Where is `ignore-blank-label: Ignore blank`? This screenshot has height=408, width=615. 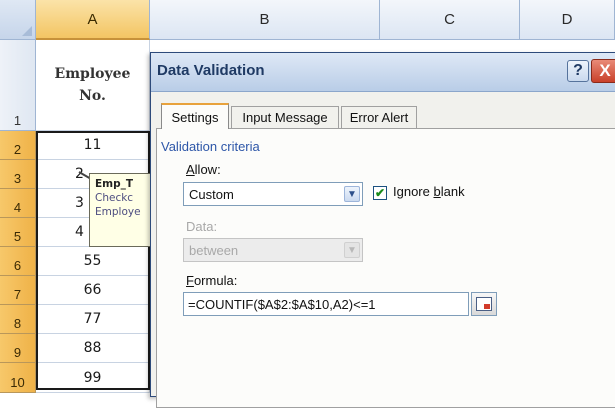
ignore-blank-label: Ignore blank is located at coordinates (429, 191).